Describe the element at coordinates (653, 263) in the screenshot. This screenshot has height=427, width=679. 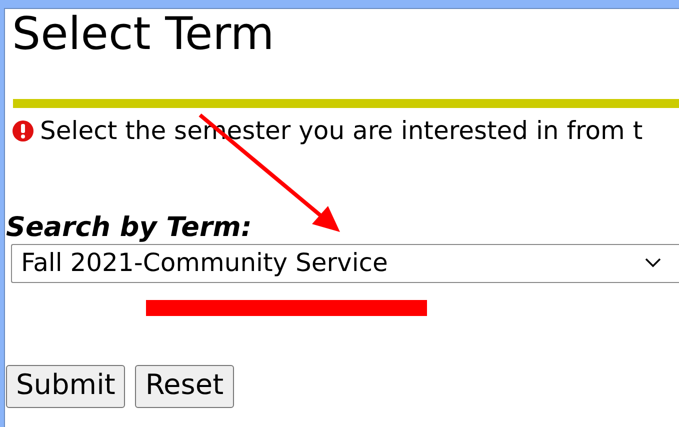
I see `chevron-down-icon` at that location.